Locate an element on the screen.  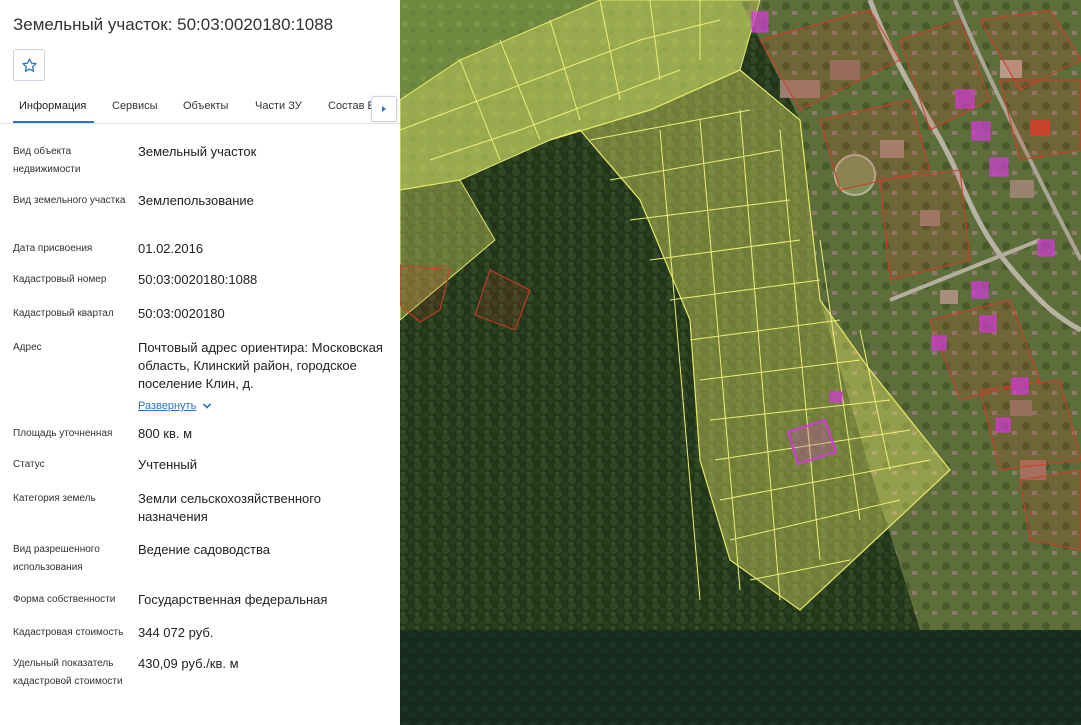
field-label: Кадастровый номер is located at coordinates (60, 279).